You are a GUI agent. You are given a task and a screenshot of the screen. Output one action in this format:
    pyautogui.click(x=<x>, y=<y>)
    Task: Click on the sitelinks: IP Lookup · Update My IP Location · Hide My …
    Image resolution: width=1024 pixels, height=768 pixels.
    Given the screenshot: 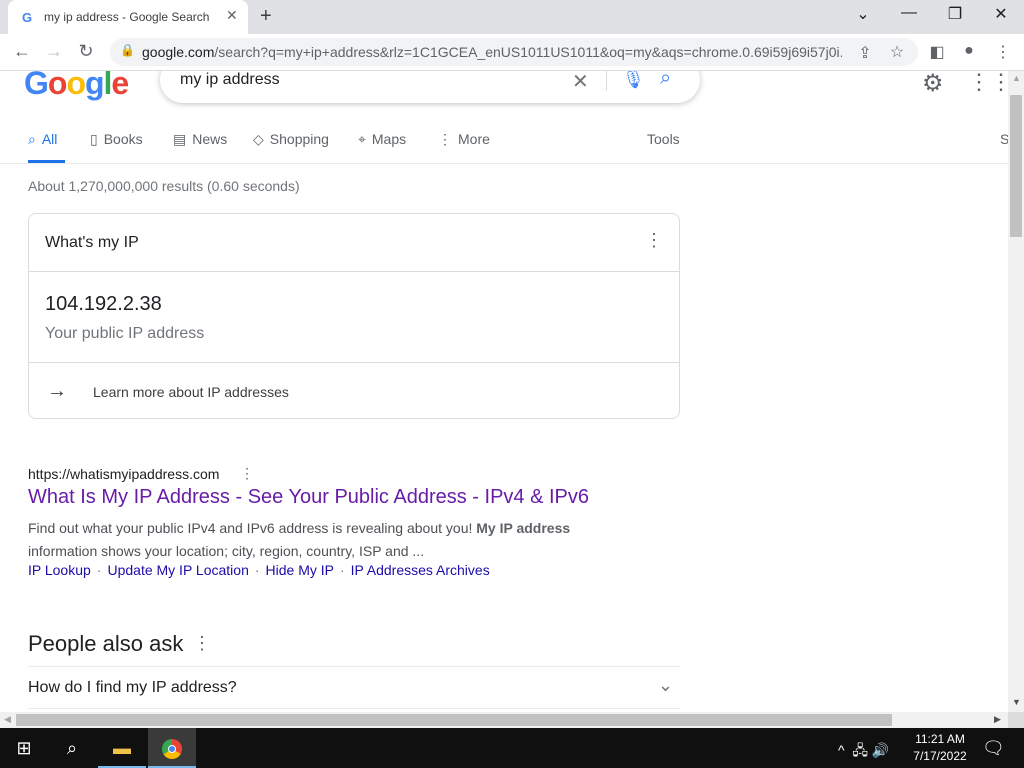 What is the action you would take?
    pyautogui.click(x=259, y=570)
    